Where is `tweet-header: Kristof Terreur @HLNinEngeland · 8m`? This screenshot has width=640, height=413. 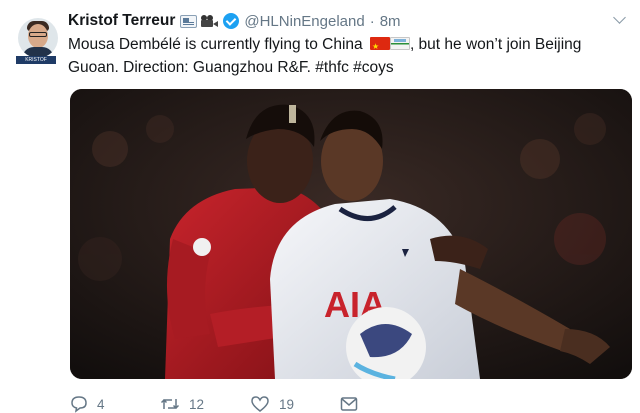
tweet-header: Kristof Terreur @HLNinEngeland · 8m is located at coordinates (234, 21).